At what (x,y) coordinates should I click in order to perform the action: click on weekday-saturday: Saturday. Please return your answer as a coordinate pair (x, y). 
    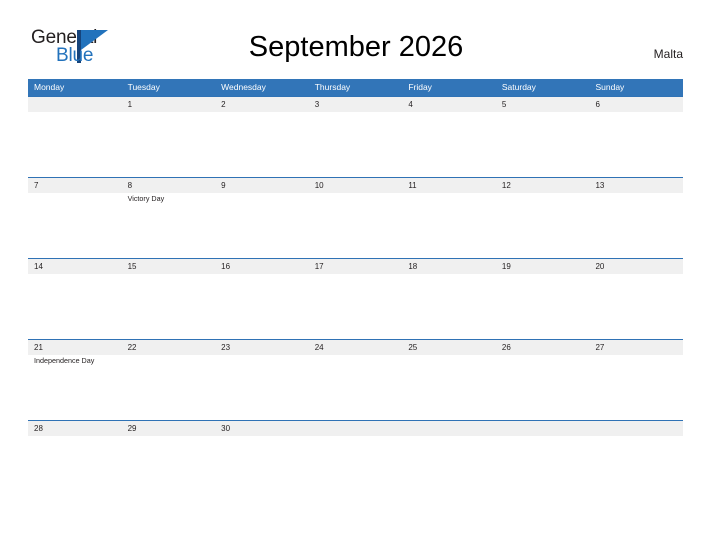
    Looking at the image, I should click on (518, 87).